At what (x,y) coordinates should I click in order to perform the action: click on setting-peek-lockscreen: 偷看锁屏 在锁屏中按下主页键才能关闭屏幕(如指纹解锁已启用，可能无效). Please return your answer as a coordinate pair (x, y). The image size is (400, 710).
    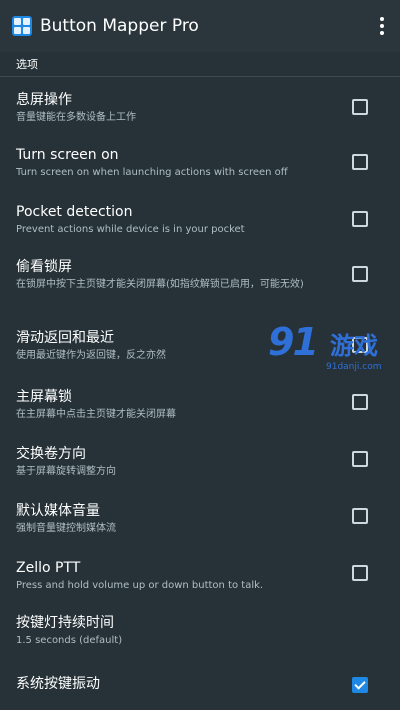
    Looking at the image, I should click on (200, 284).